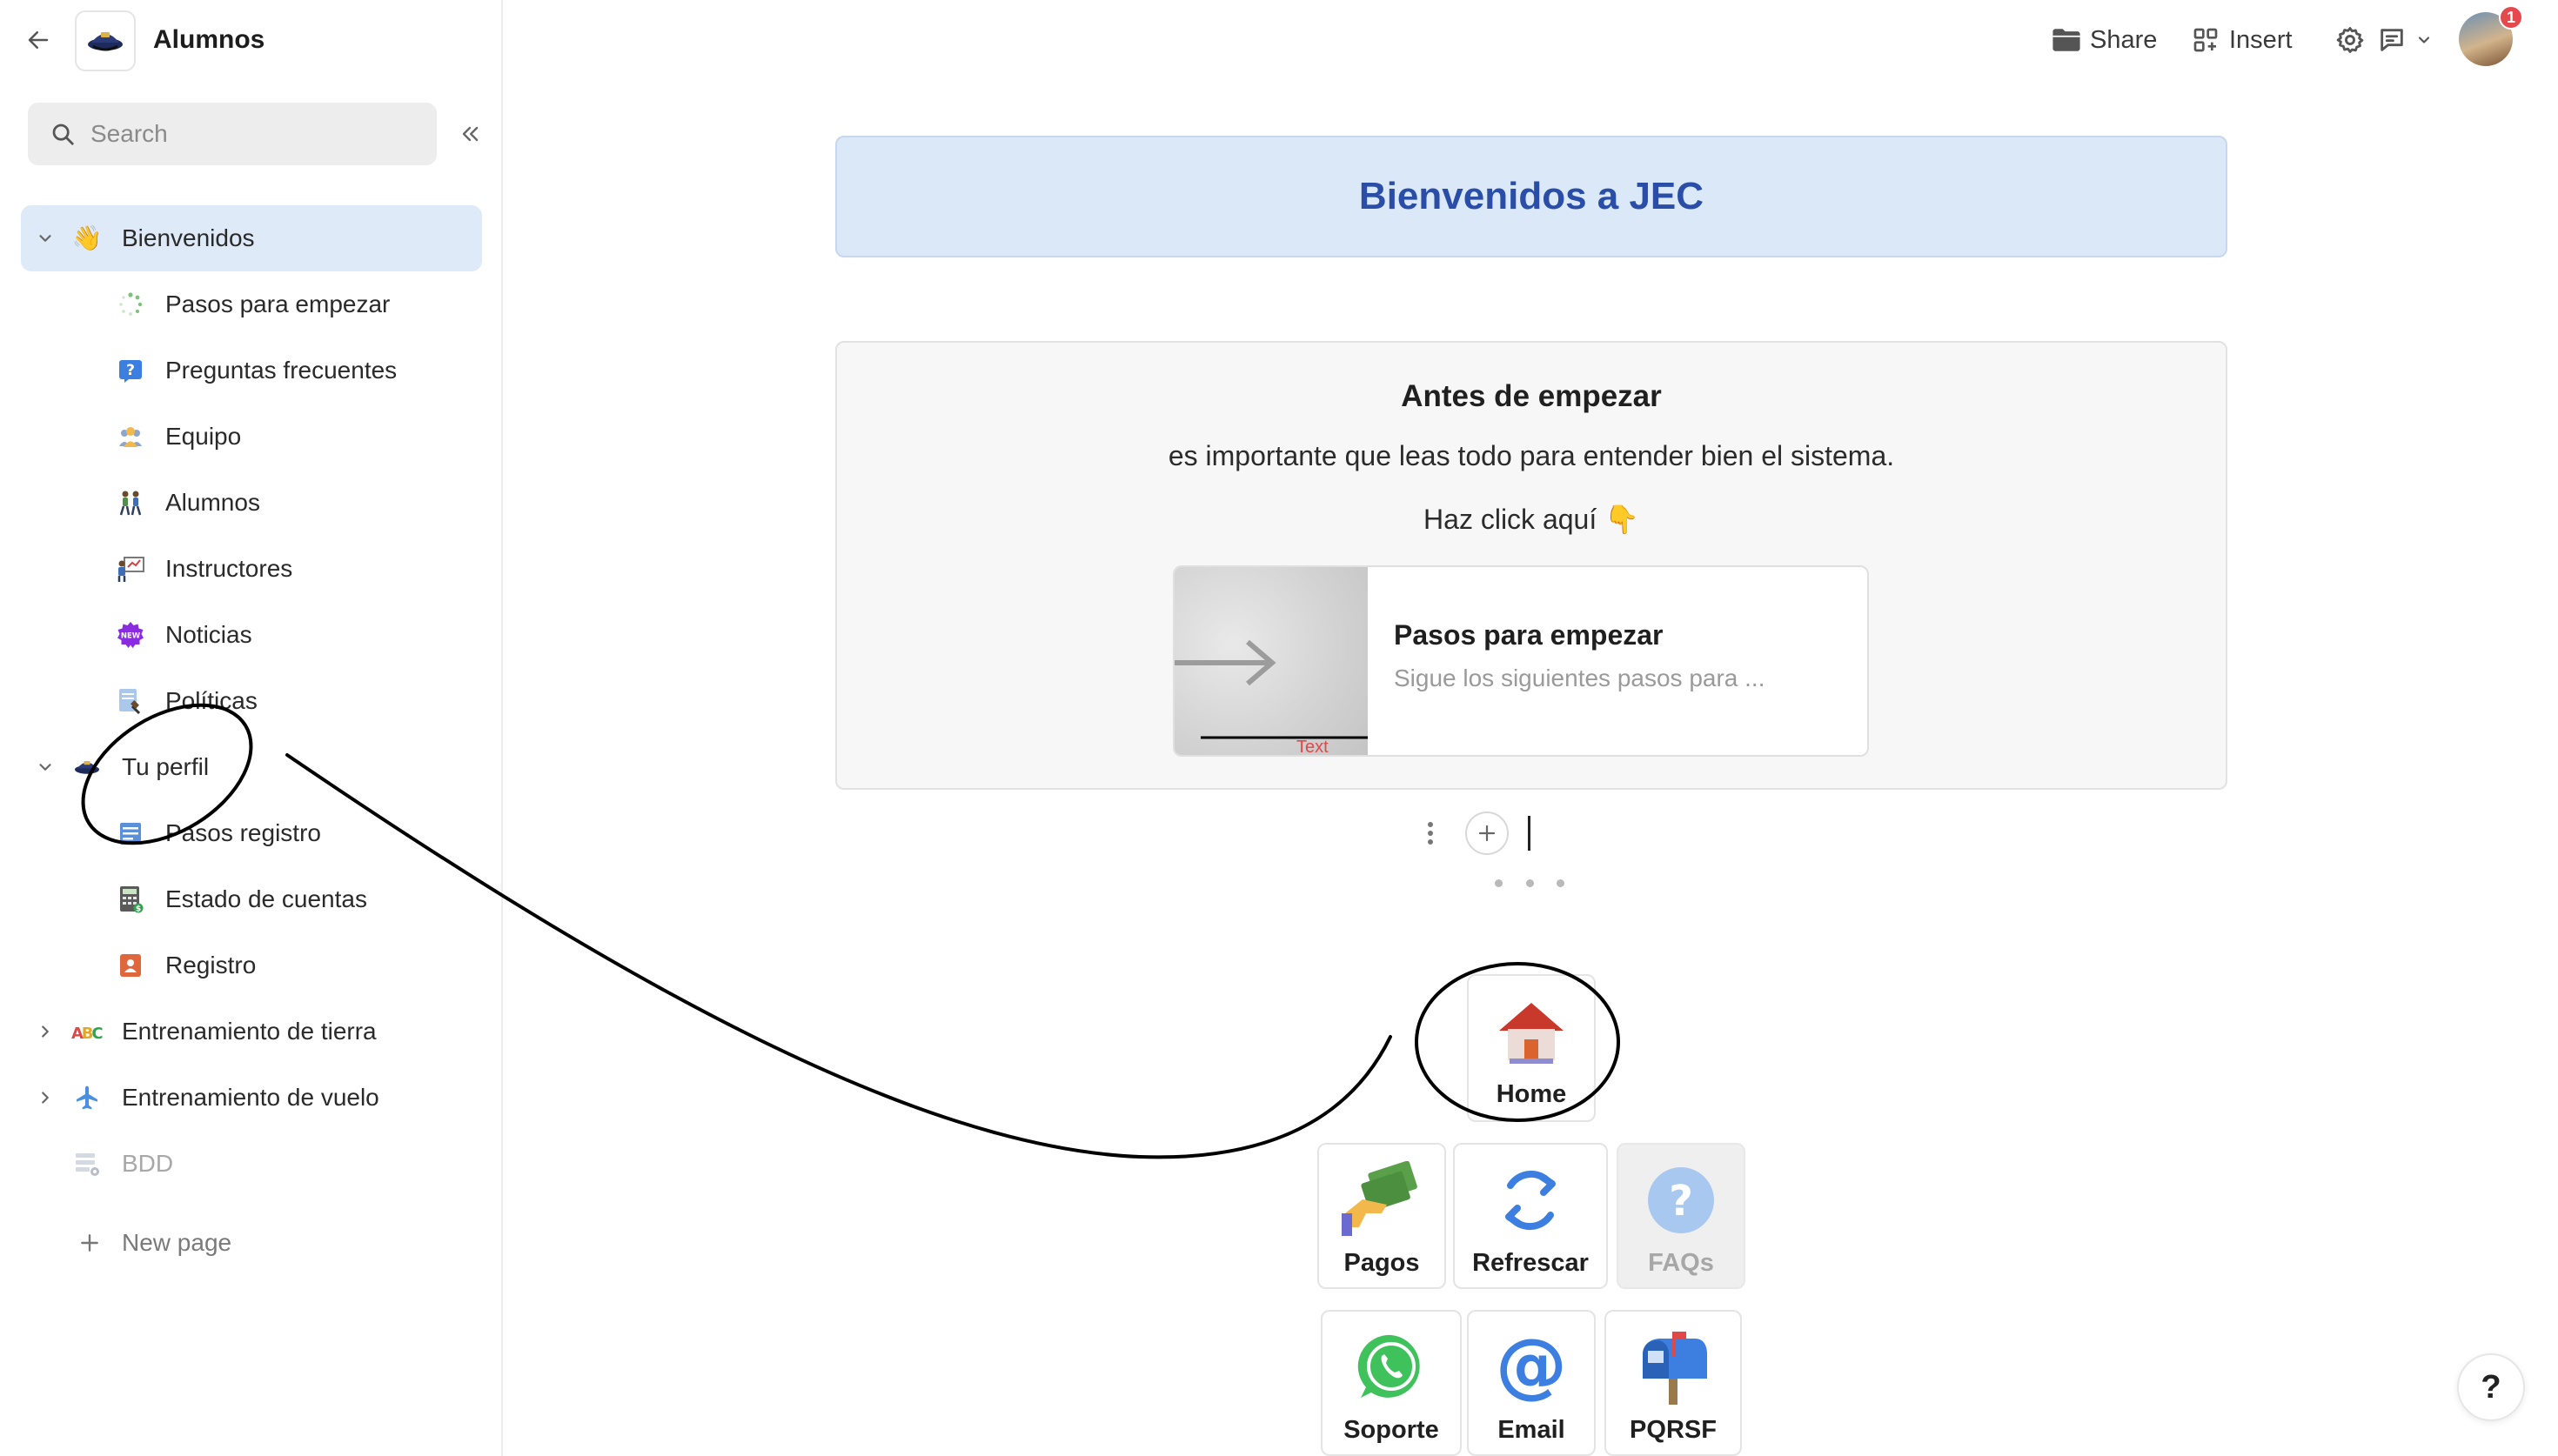  I want to click on collapse-sidebar-button, so click(469, 134).